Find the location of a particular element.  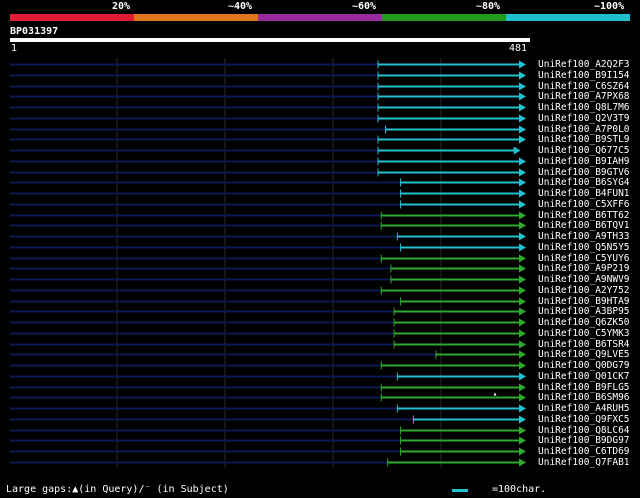

hit-label: UniRef100_C5XFF6 is located at coordinates (584, 204).